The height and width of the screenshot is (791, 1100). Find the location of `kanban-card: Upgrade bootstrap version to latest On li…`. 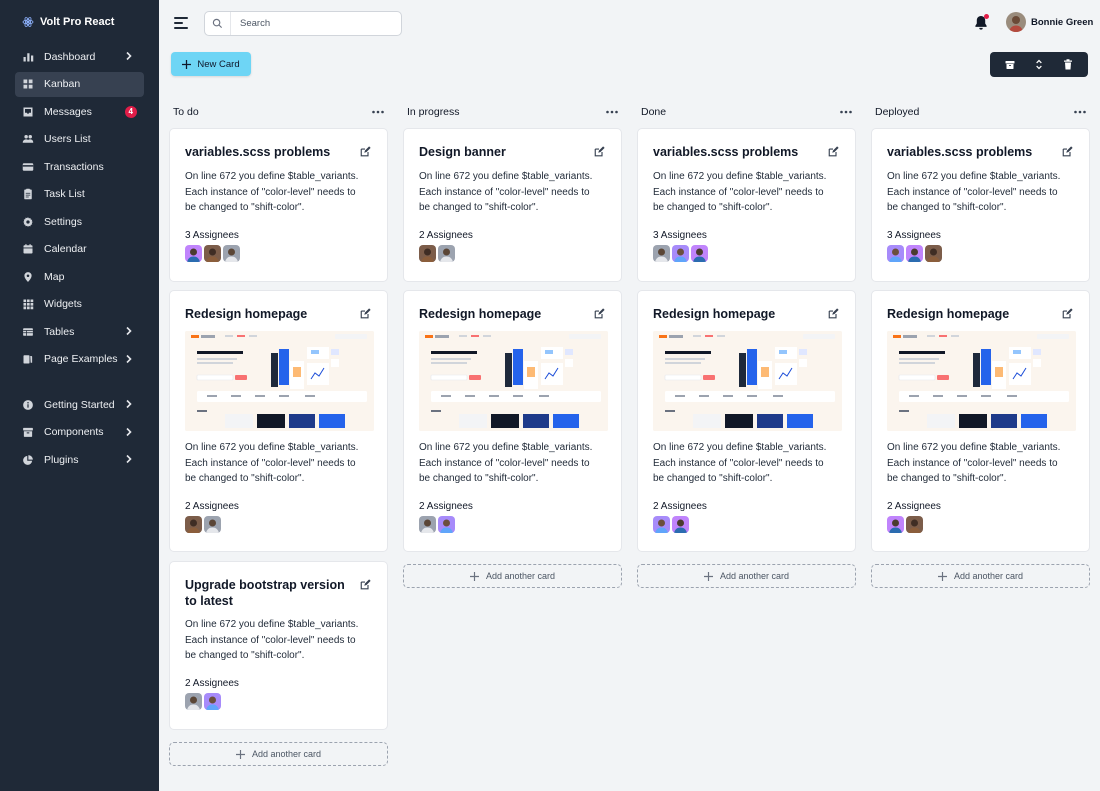

kanban-card: Upgrade bootstrap version to latest On li… is located at coordinates (278, 645).